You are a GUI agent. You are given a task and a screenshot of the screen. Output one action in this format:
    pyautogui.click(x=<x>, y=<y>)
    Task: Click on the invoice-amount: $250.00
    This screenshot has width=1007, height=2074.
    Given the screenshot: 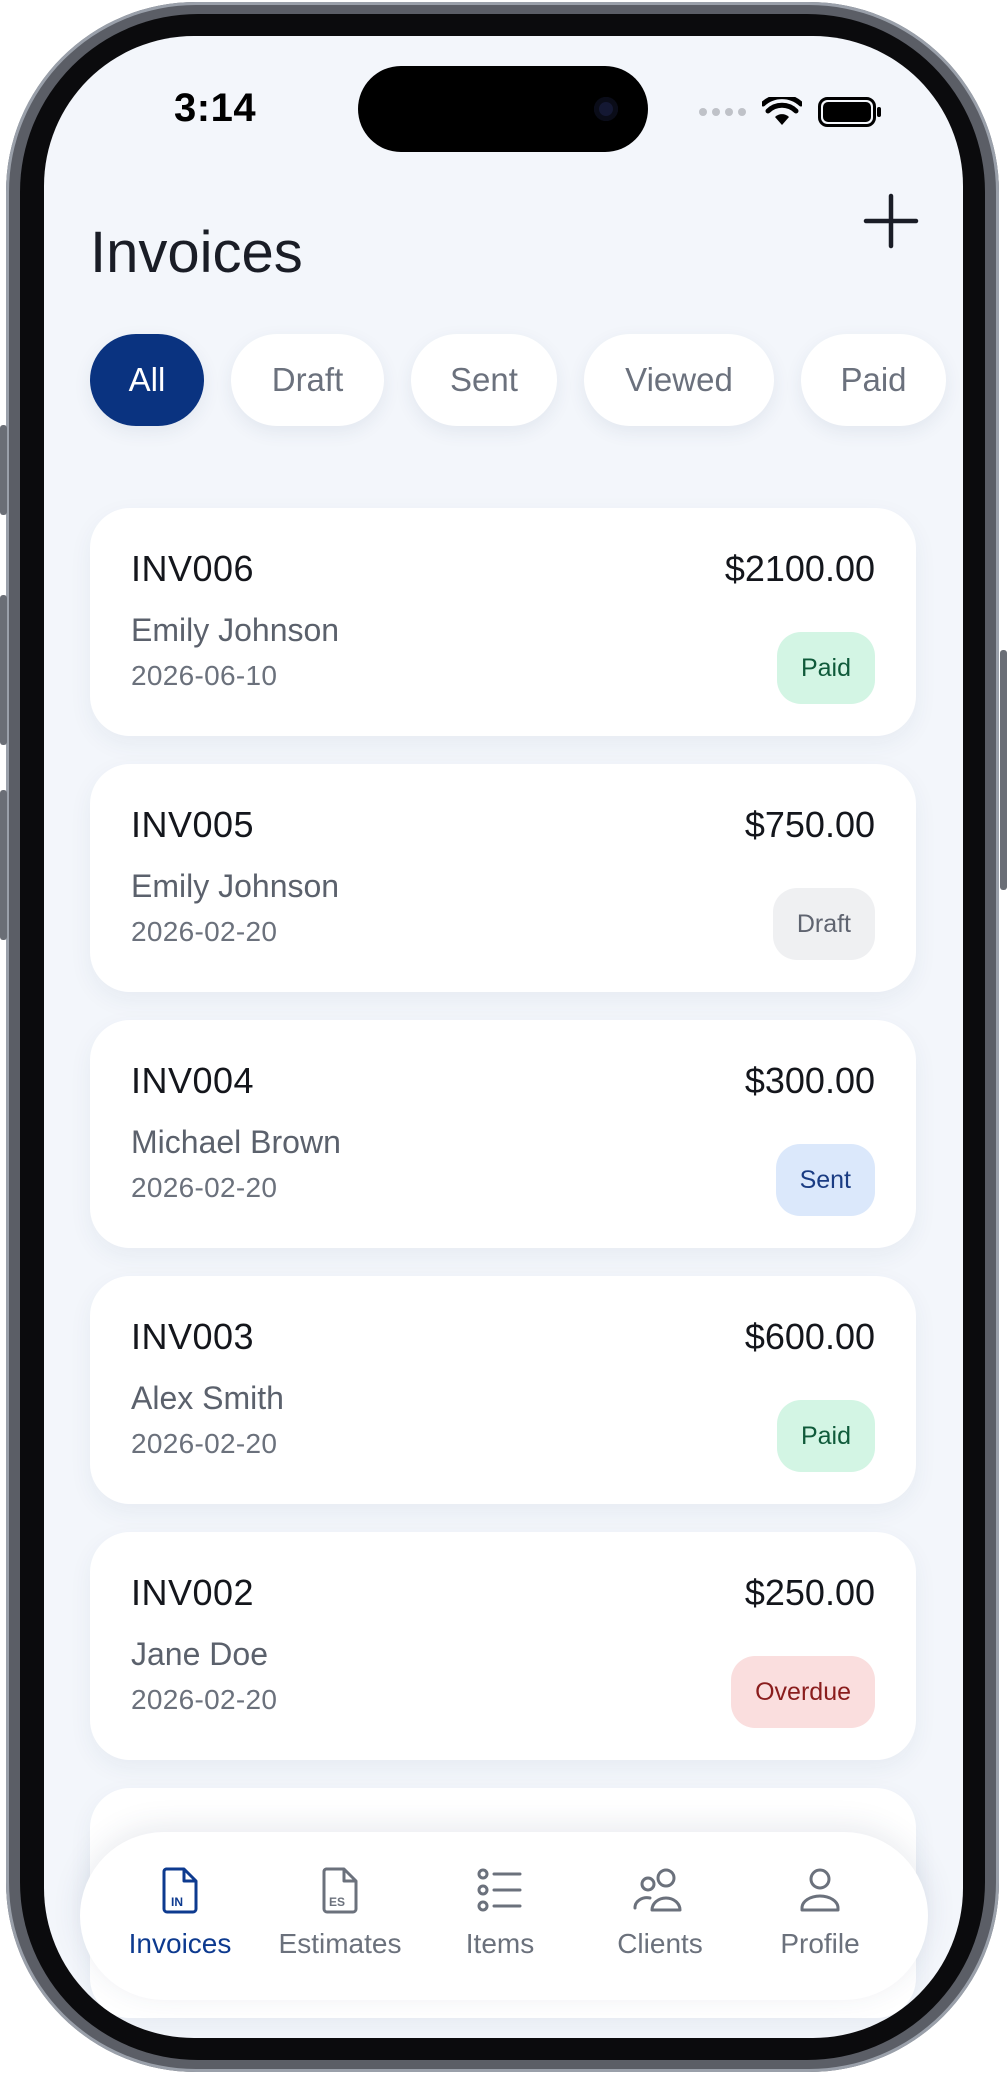 What is the action you would take?
    pyautogui.click(x=809, y=1592)
    